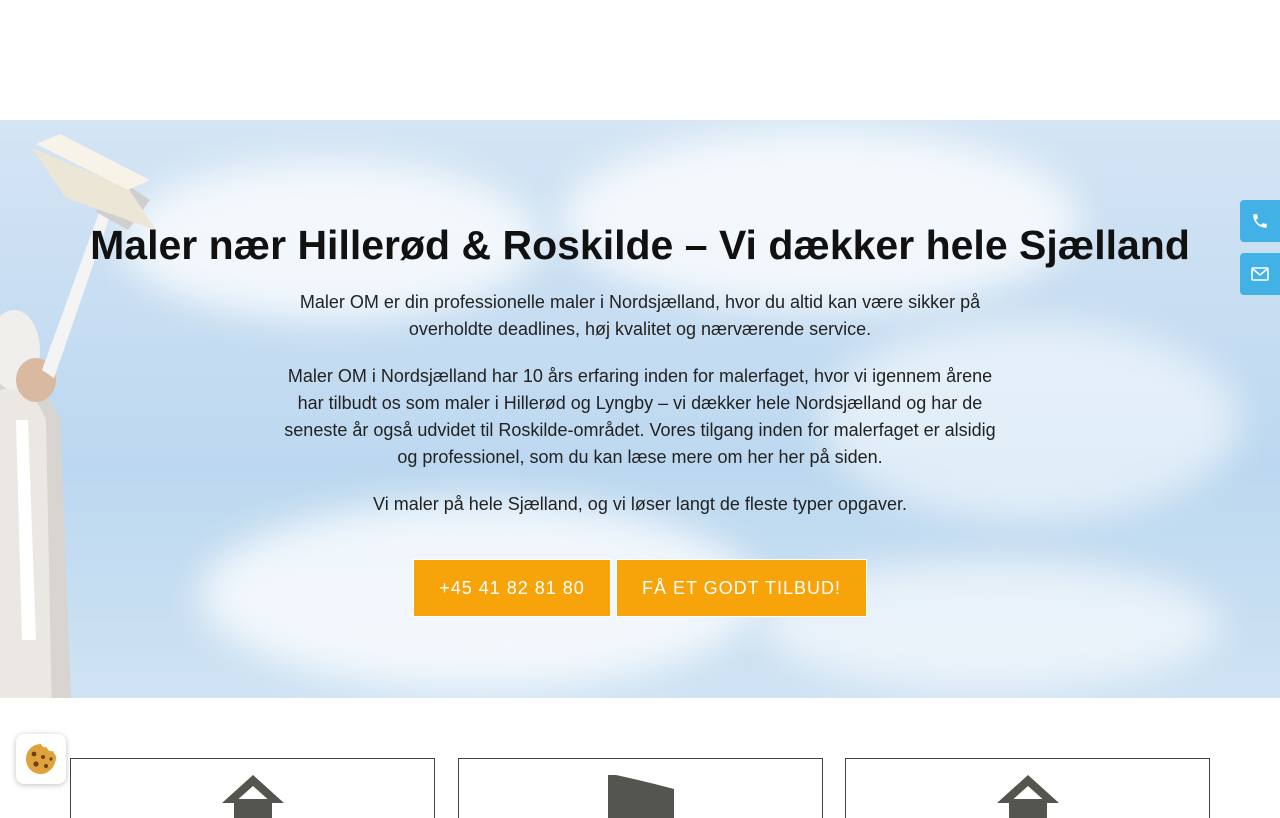  I want to click on get-offer-button: FÅ ET GODT TILBUD!, so click(741, 588).